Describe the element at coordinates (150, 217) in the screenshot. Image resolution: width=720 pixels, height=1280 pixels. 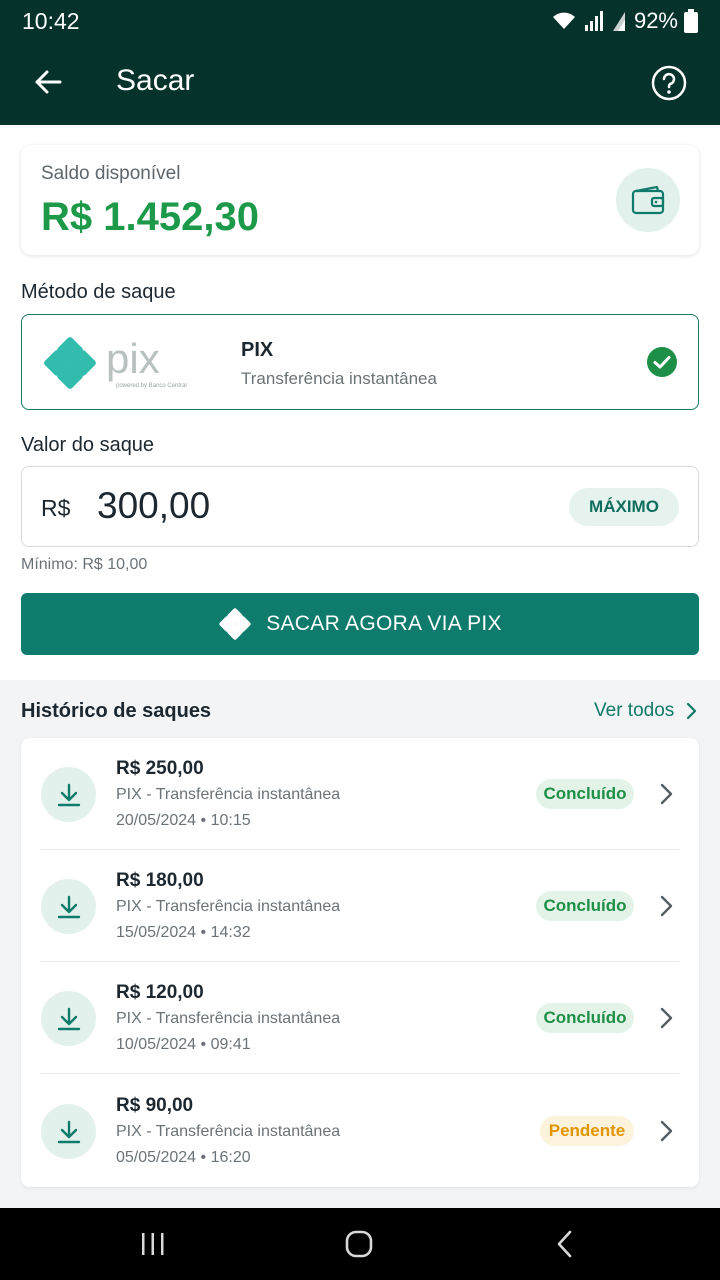
I see `balance-value: R$ 1.452,30` at that location.